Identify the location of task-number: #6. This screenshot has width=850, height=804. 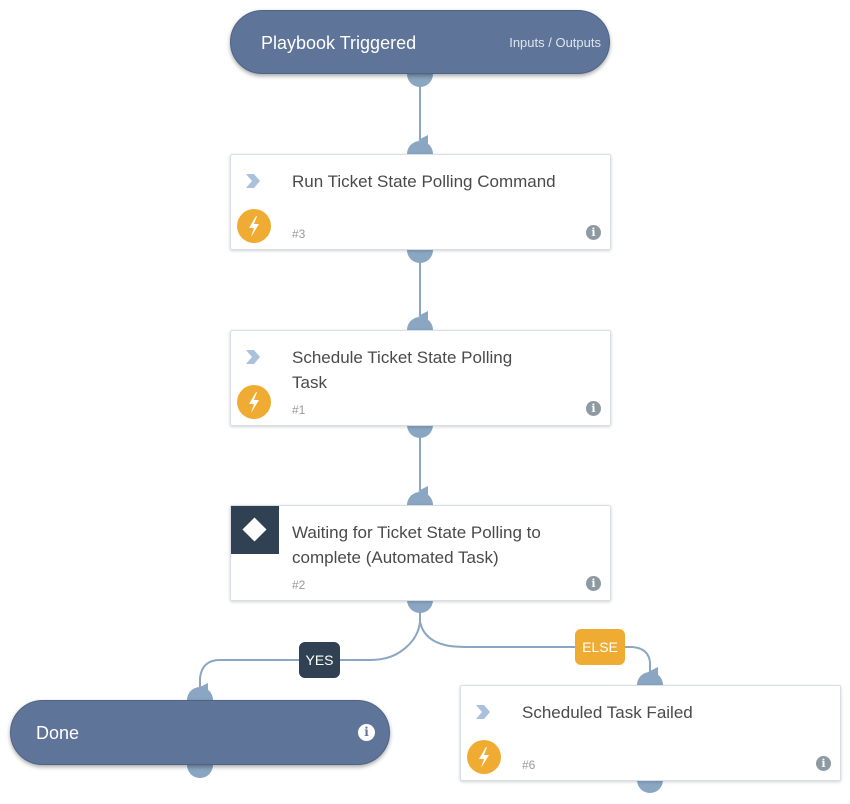
(529, 765).